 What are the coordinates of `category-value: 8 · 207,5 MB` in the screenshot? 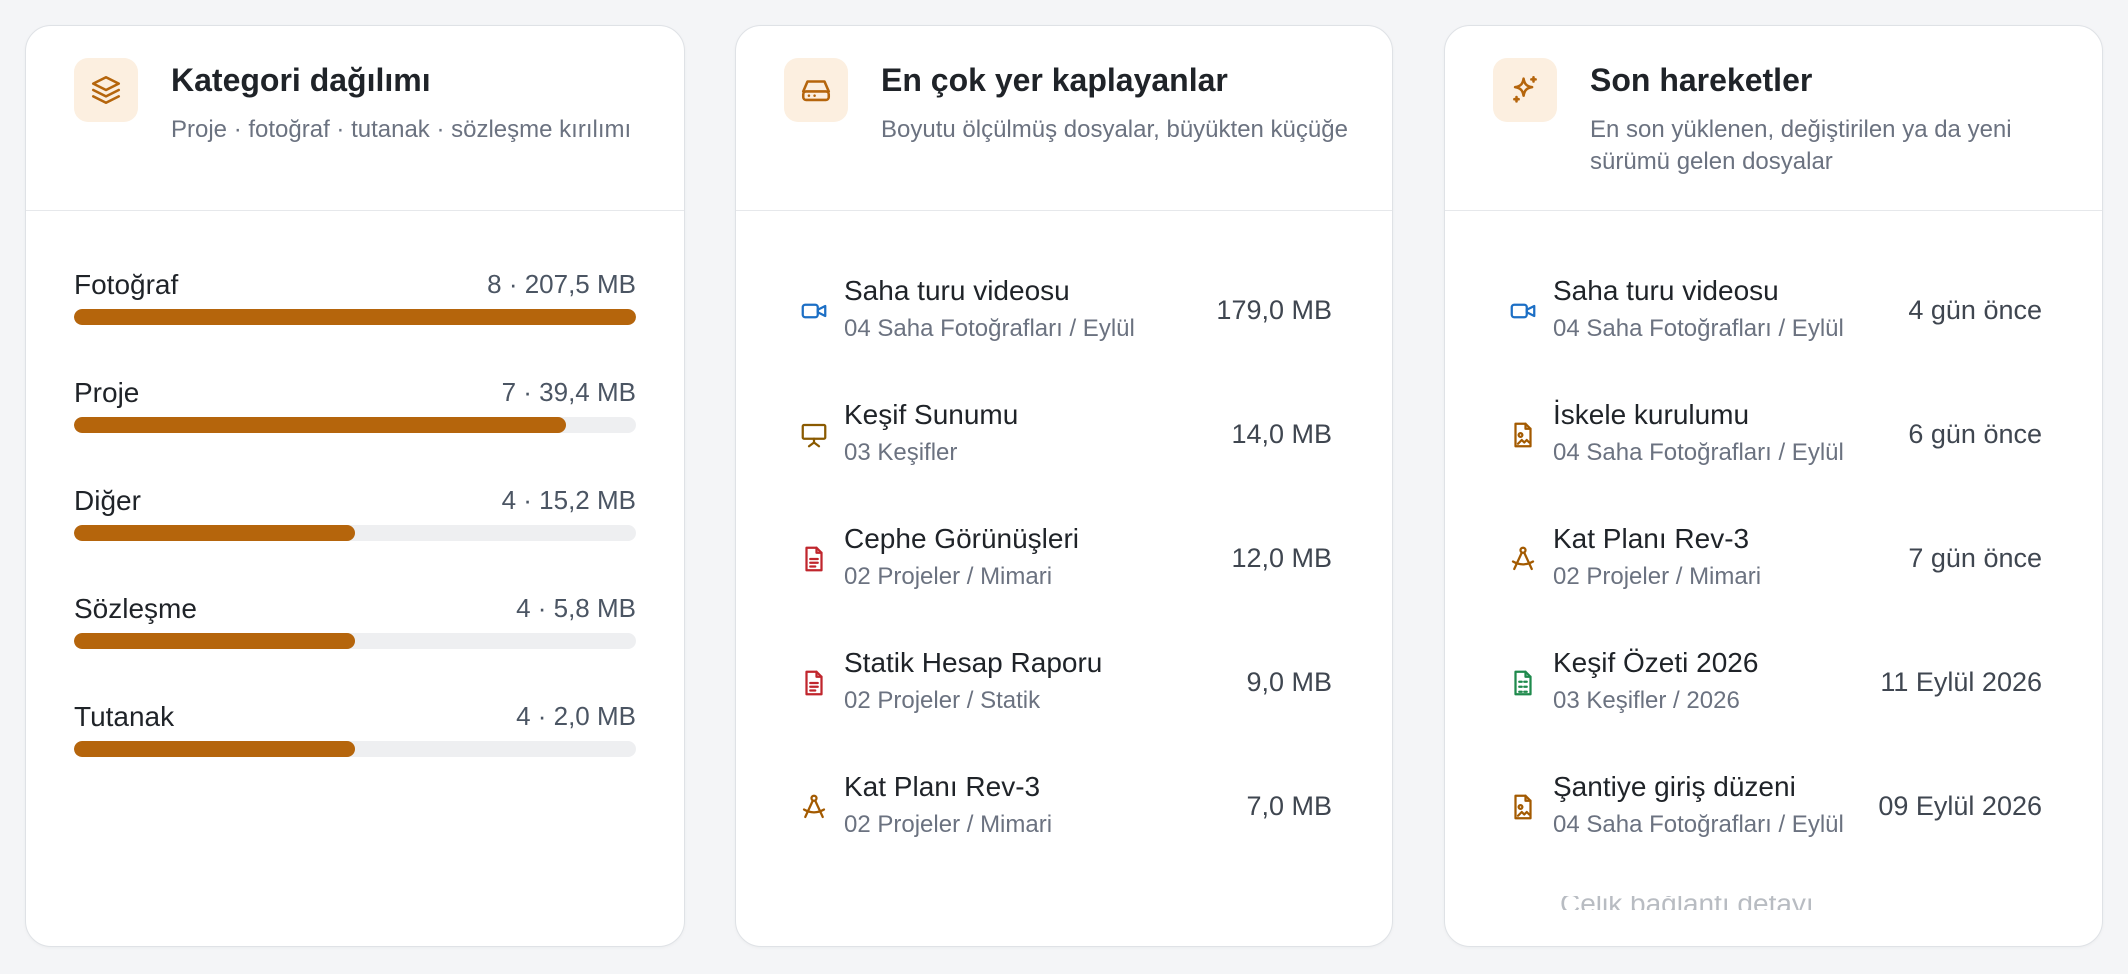 It's located at (561, 284).